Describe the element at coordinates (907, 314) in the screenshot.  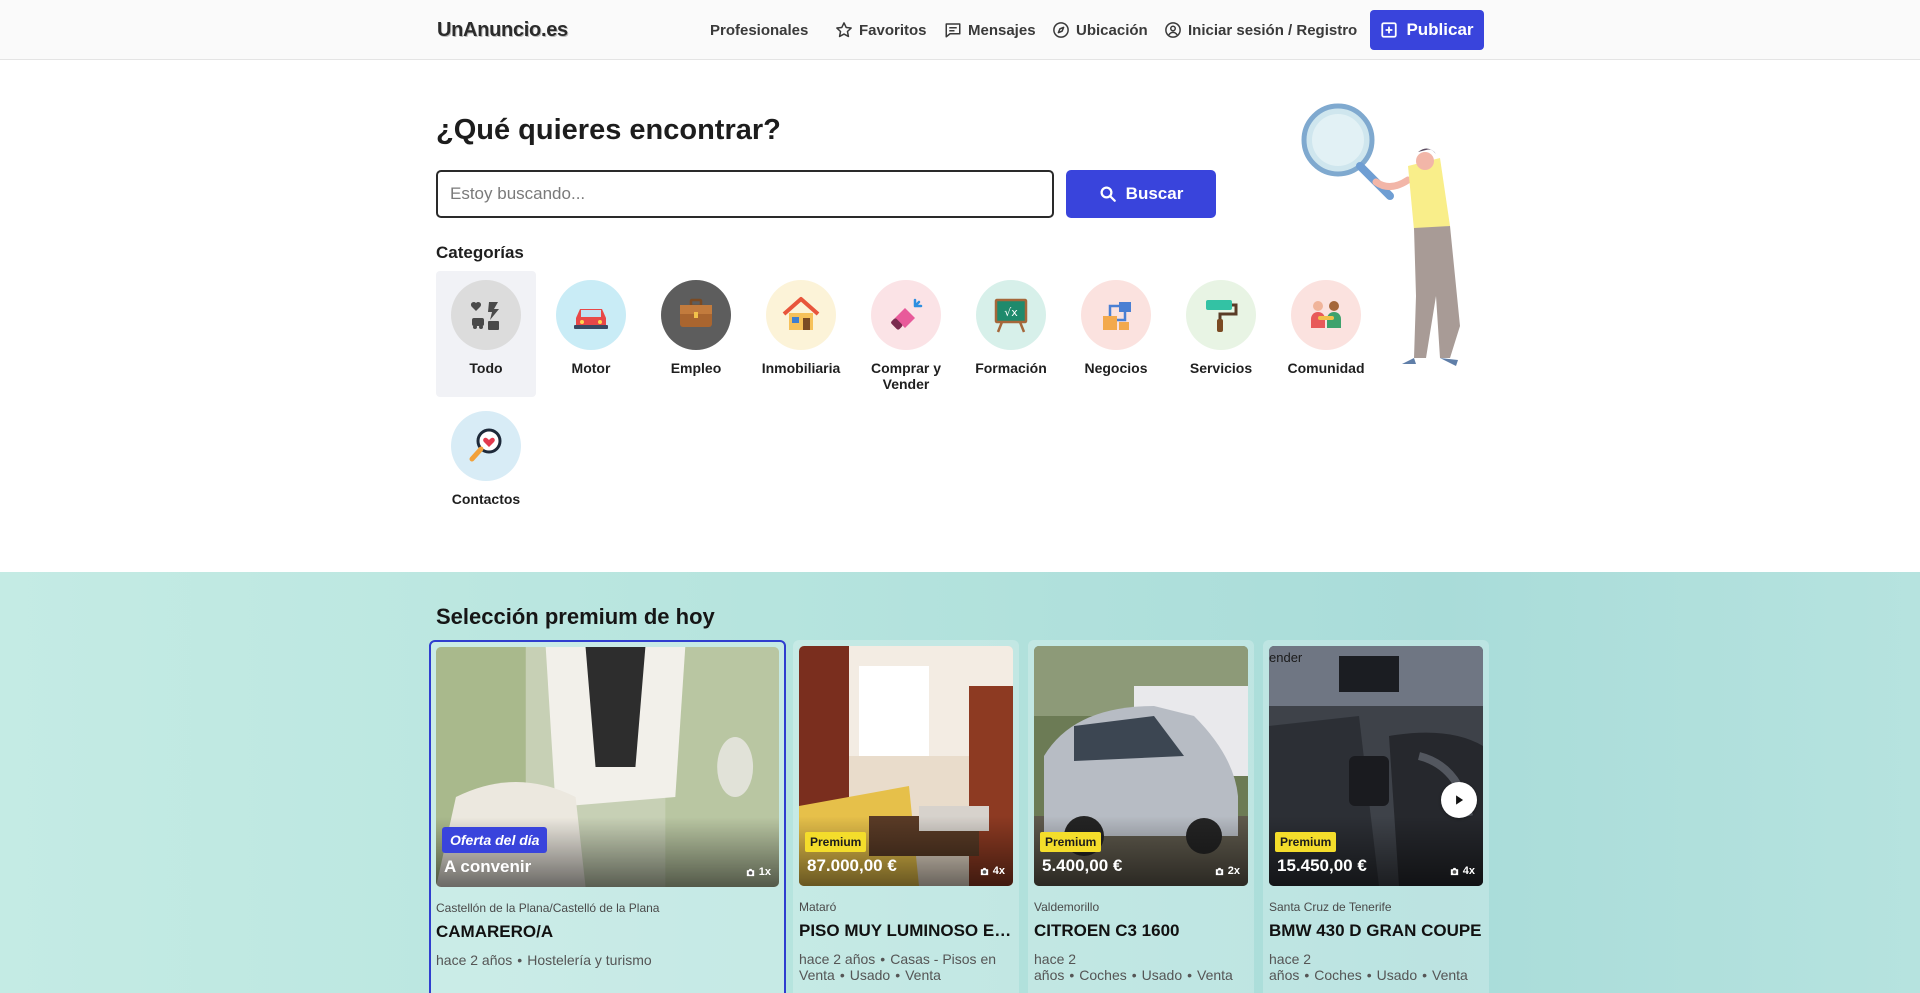
I see `tag-icon` at that location.